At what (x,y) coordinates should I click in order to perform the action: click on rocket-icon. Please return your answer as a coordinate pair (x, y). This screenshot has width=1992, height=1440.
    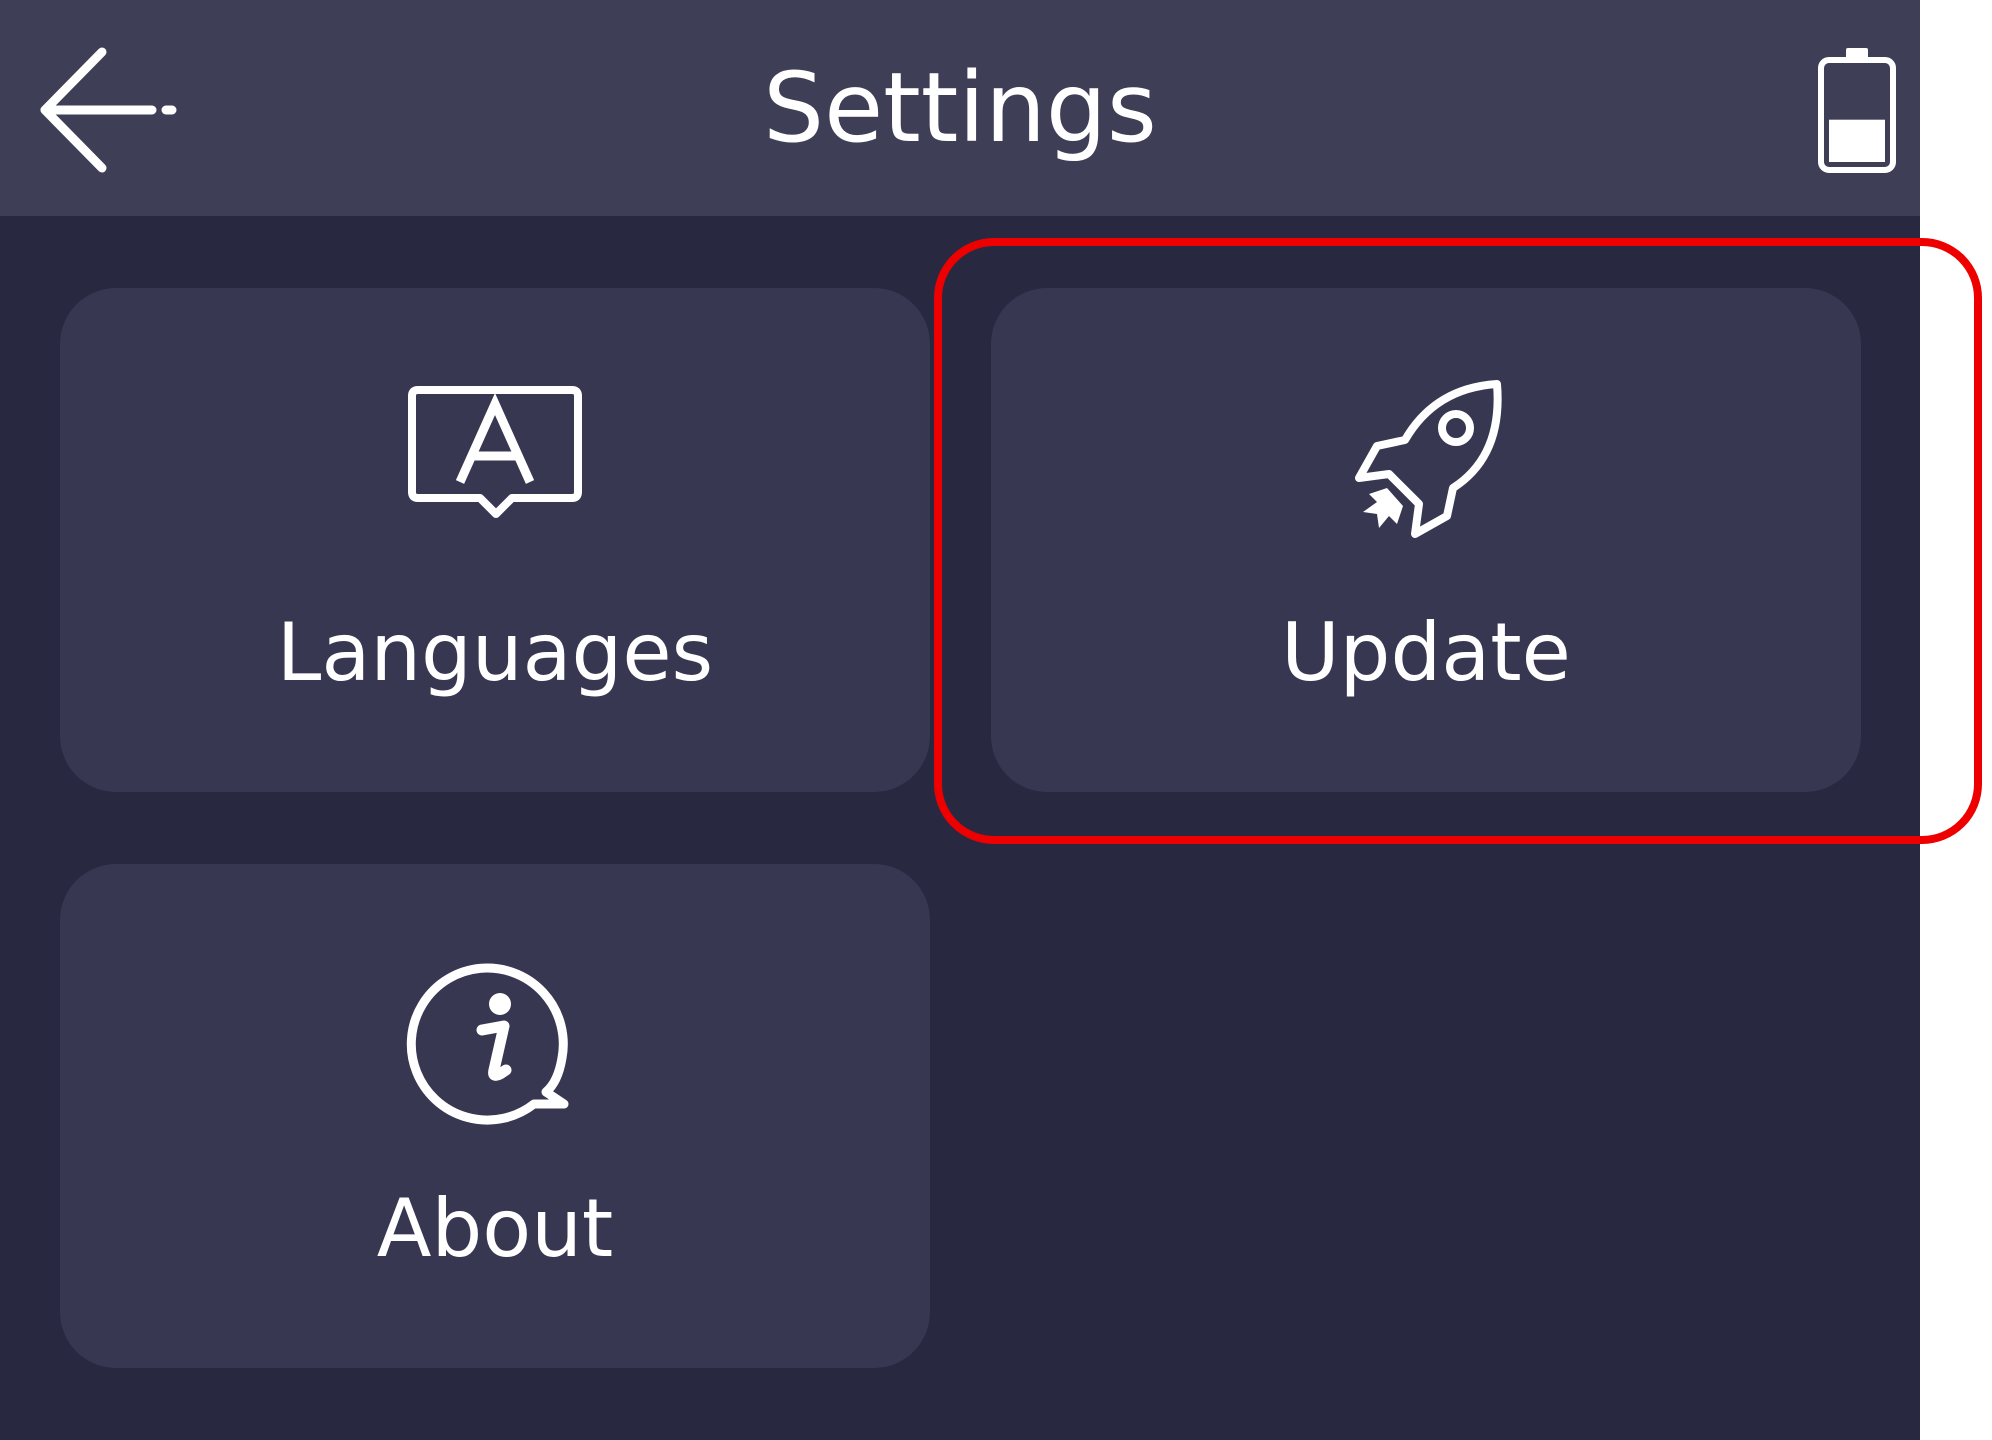
    Looking at the image, I should click on (1426, 465).